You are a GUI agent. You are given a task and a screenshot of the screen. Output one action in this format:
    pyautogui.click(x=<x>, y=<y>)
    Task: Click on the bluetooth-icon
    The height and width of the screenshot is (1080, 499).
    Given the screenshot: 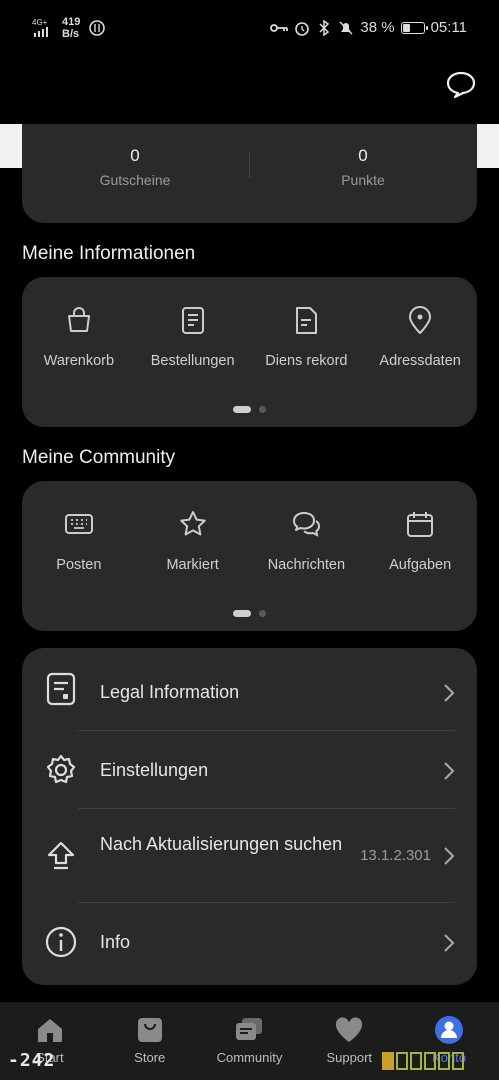 What is the action you would take?
    pyautogui.click(x=324, y=27)
    